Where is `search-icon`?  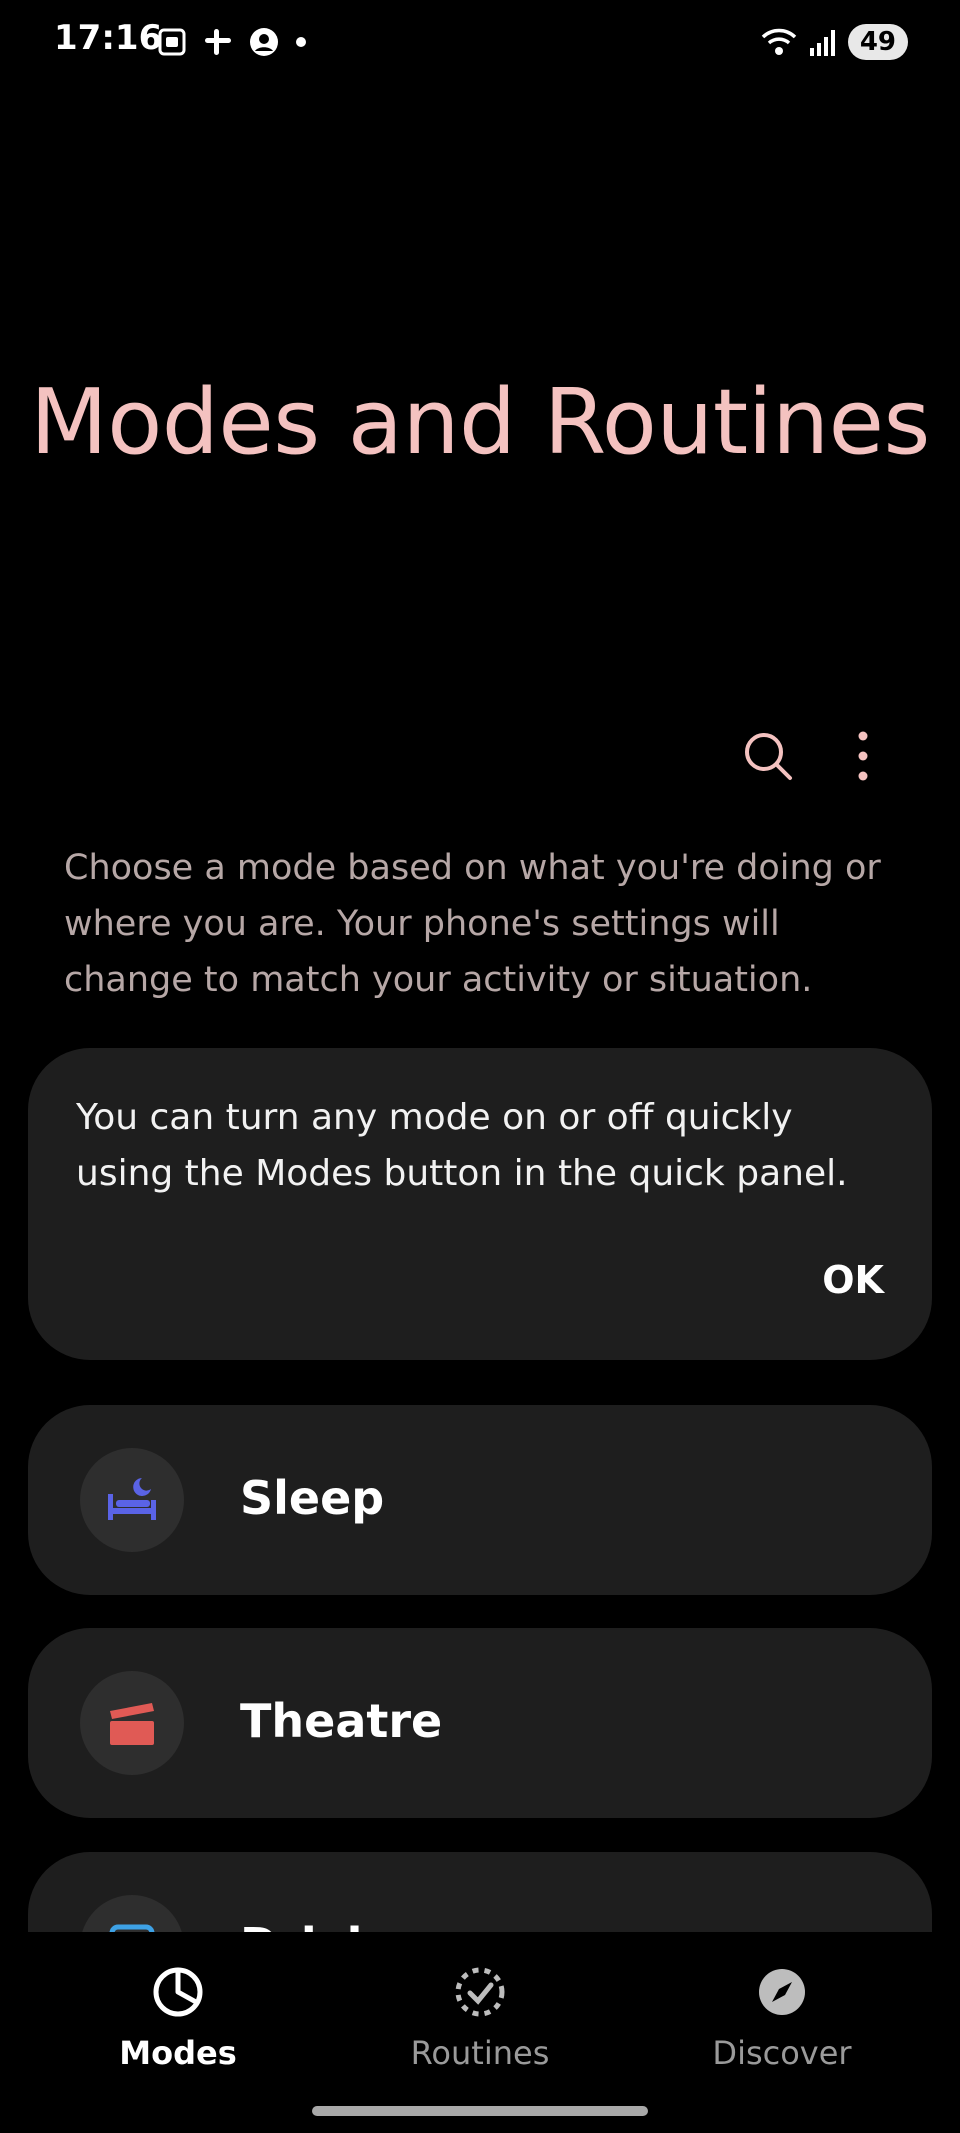 search-icon is located at coordinates (768, 756).